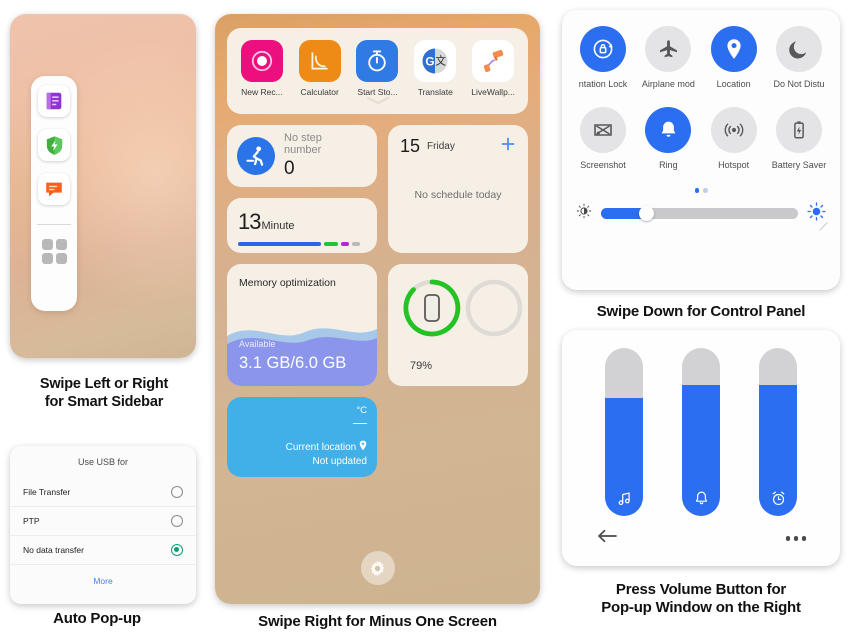  Describe the element at coordinates (377, 621) in the screenshot. I see `caption-minus-one-screen: Swipe Right for Minus One Screen` at that location.